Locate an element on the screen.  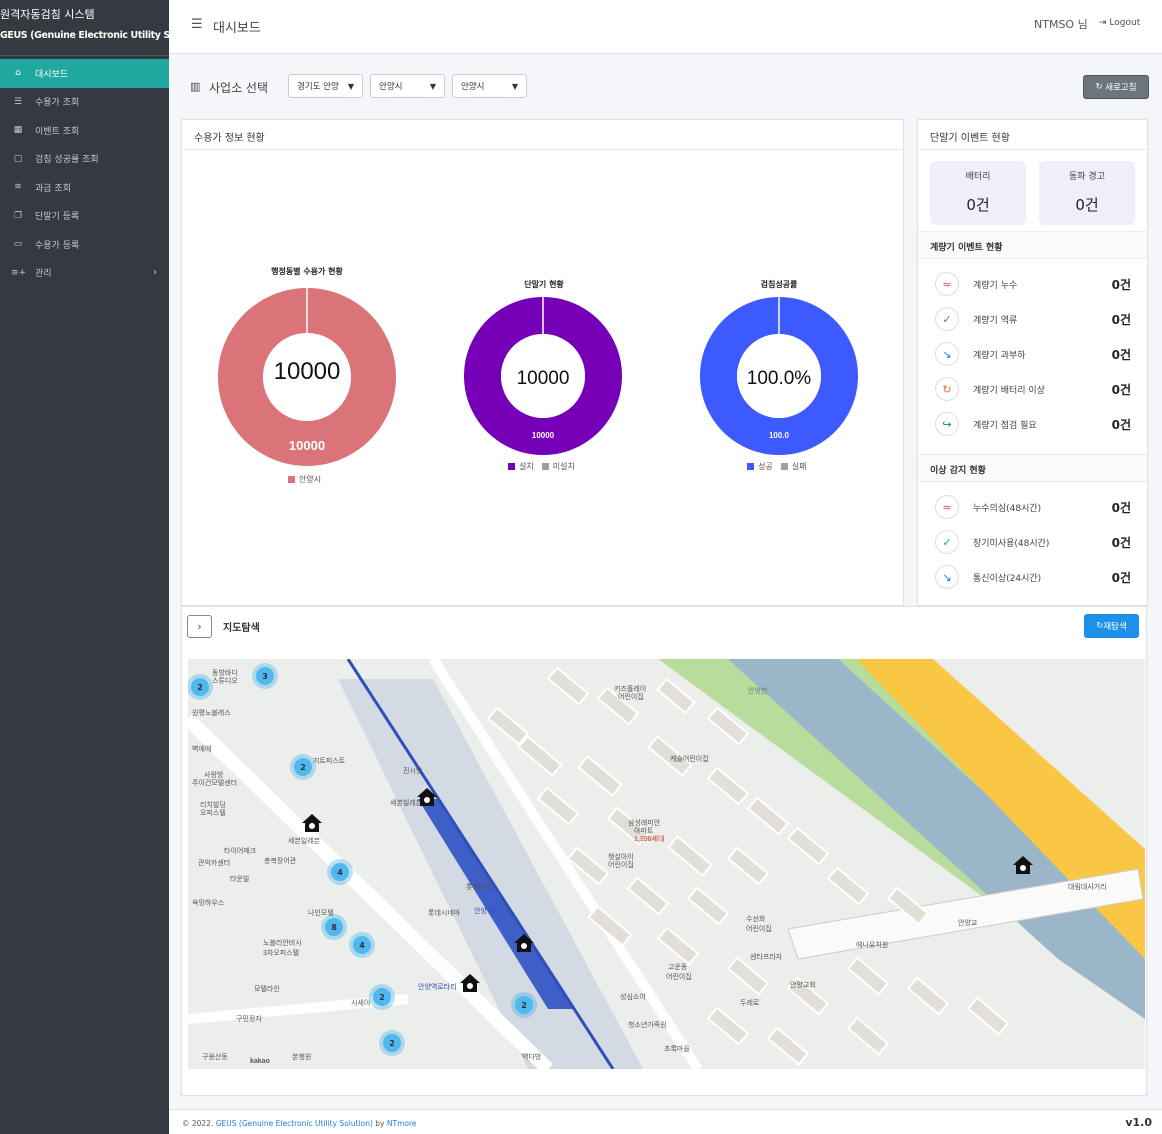
cluster-count: 2 is located at coordinates (392, 1043).